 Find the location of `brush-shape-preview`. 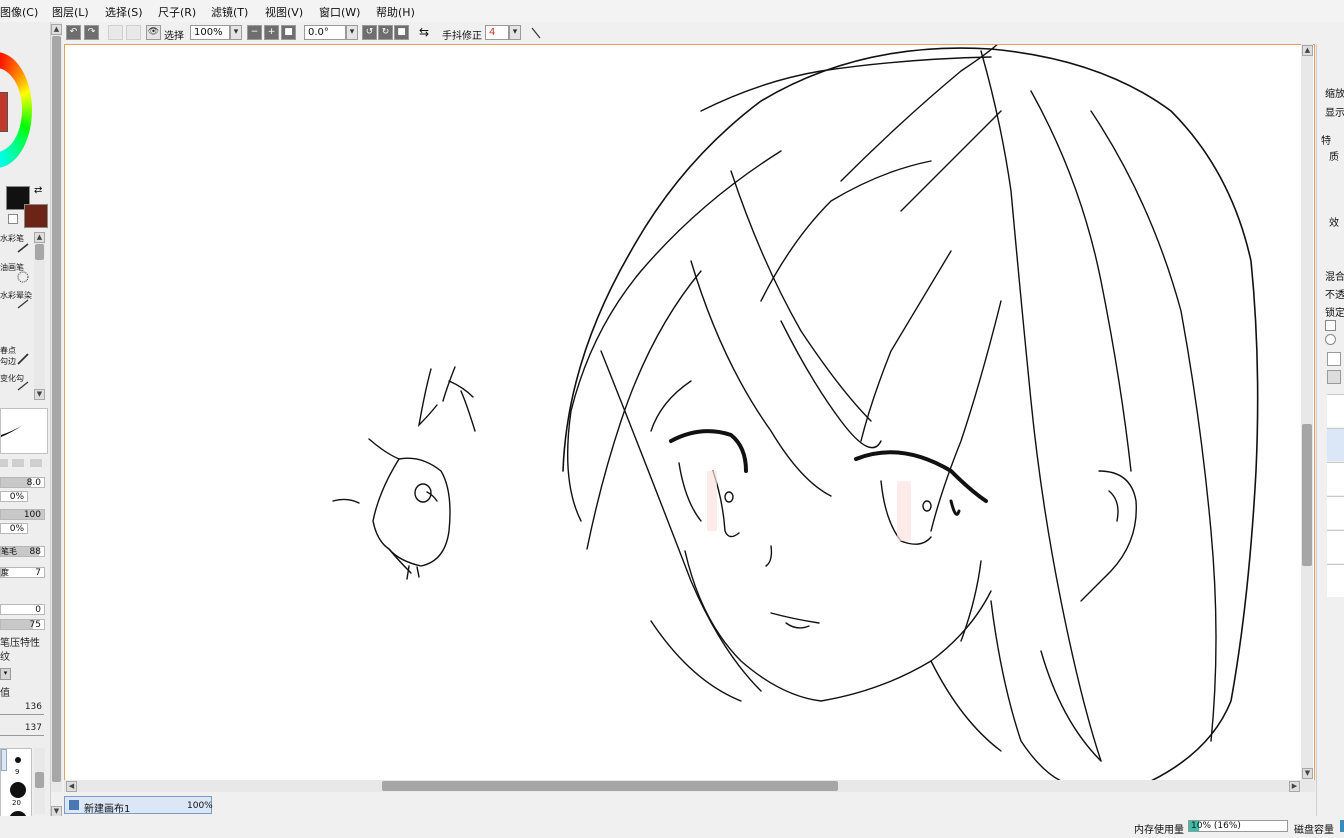

brush-shape-preview is located at coordinates (24, 431).